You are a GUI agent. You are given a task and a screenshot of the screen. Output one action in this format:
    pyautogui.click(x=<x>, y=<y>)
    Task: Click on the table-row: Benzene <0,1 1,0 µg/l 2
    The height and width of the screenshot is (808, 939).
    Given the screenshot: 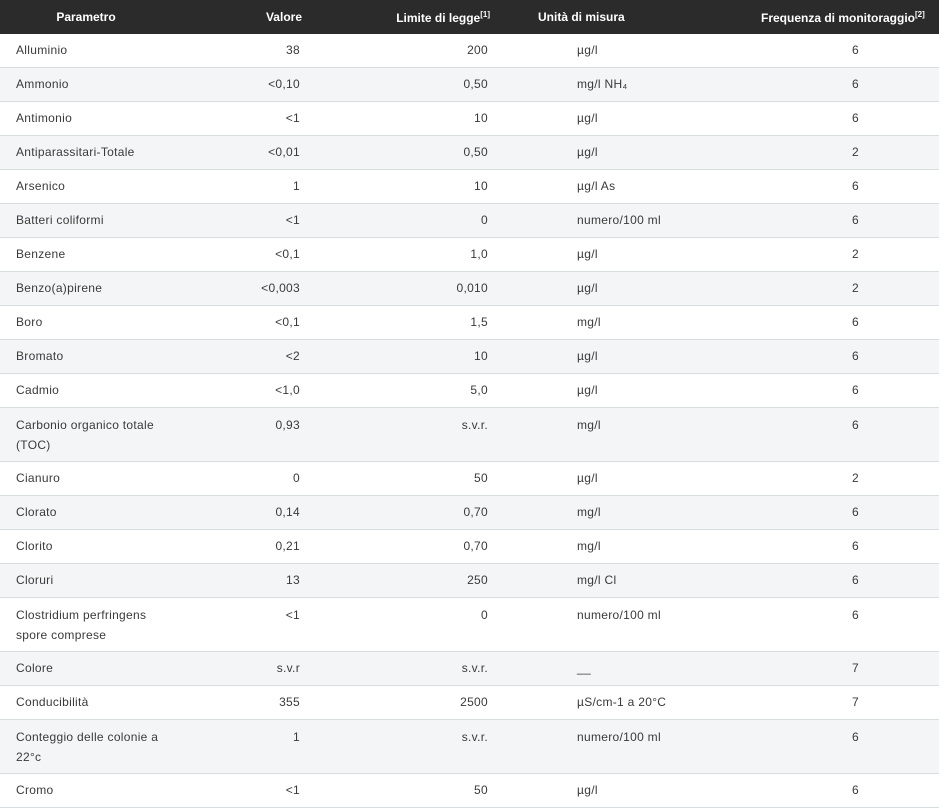 What is the action you would take?
    pyautogui.click(x=469, y=254)
    